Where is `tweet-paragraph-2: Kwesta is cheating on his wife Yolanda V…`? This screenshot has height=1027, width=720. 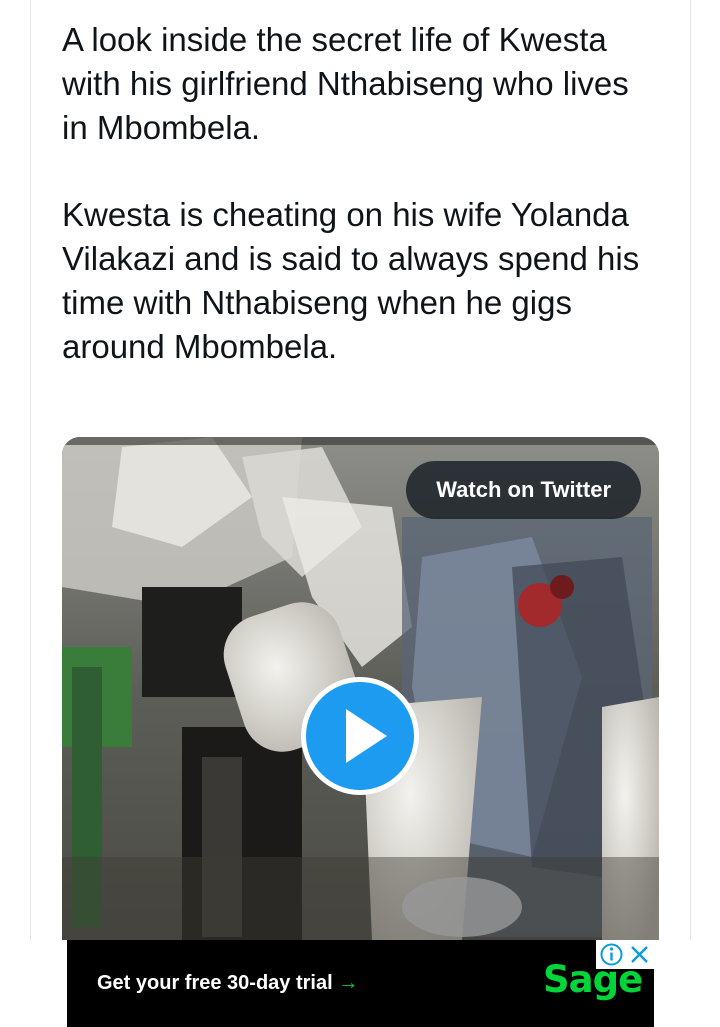 tweet-paragraph-2: Kwesta is cheating on his wife Yolanda V… is located at coordinates (351, 280).